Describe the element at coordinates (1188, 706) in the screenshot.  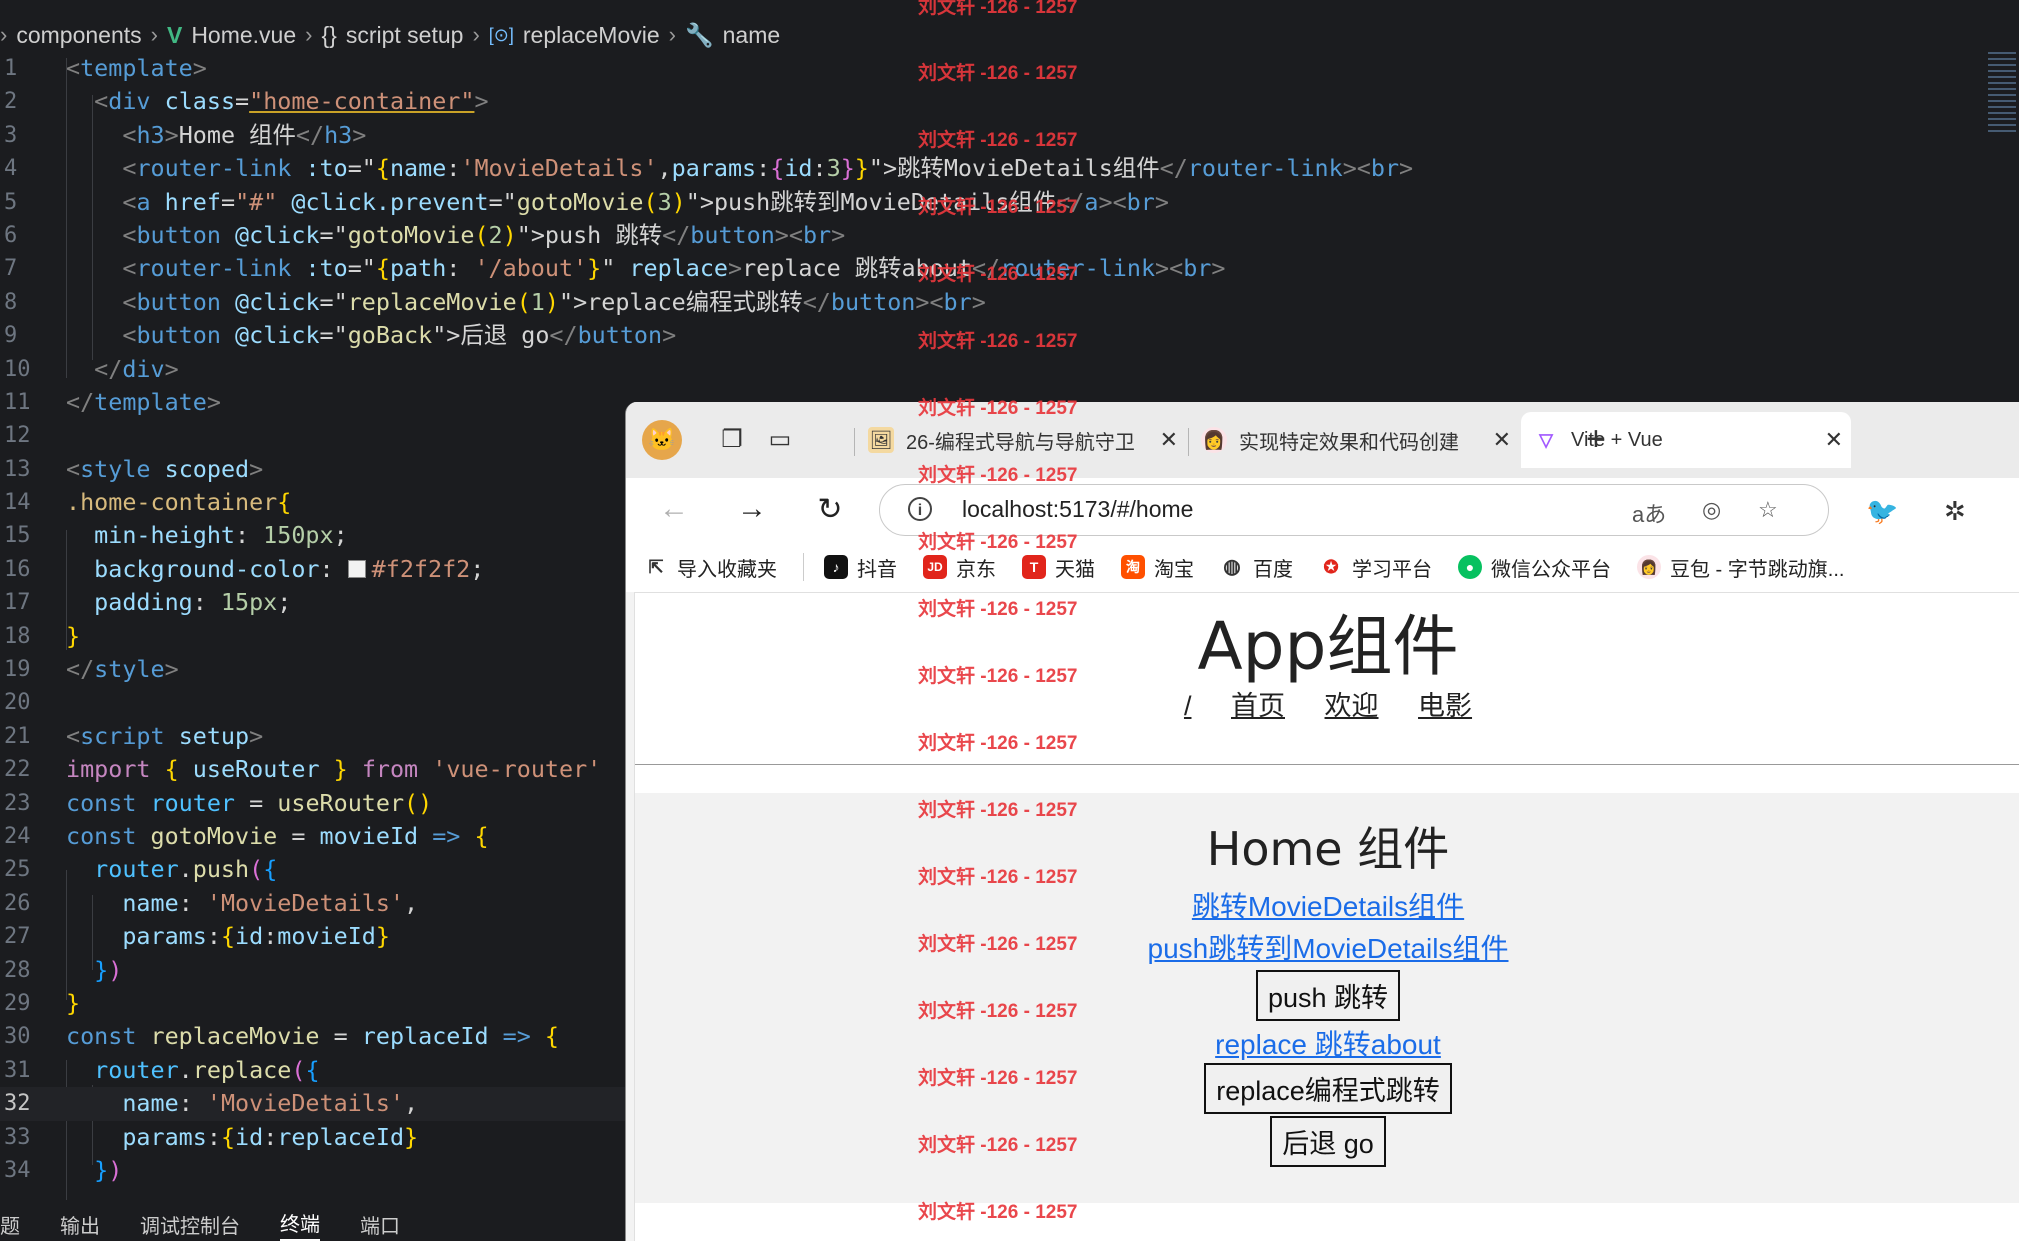
I see `nav-link-root: /` at that location.